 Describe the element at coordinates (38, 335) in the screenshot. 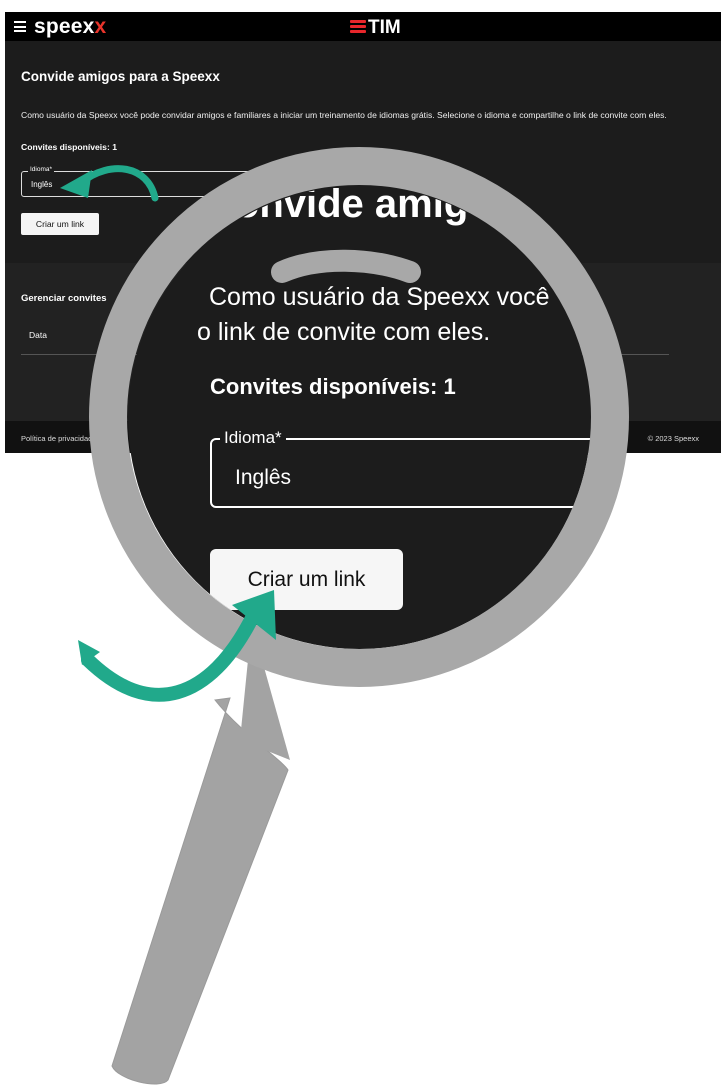

I see `column-date: Data` at that location.